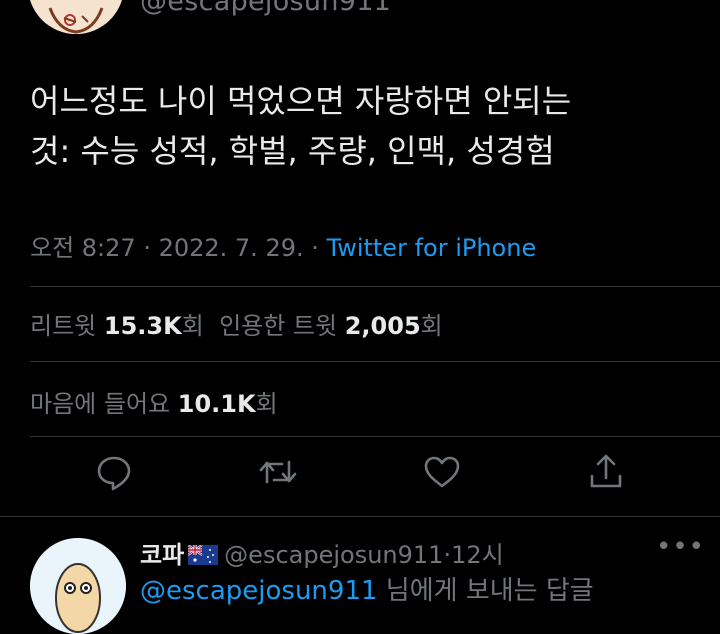  What do you see at coordinates (203, 555) in the screenshot?
I see `australia-flag-icon` at bounding box center [203, 555].